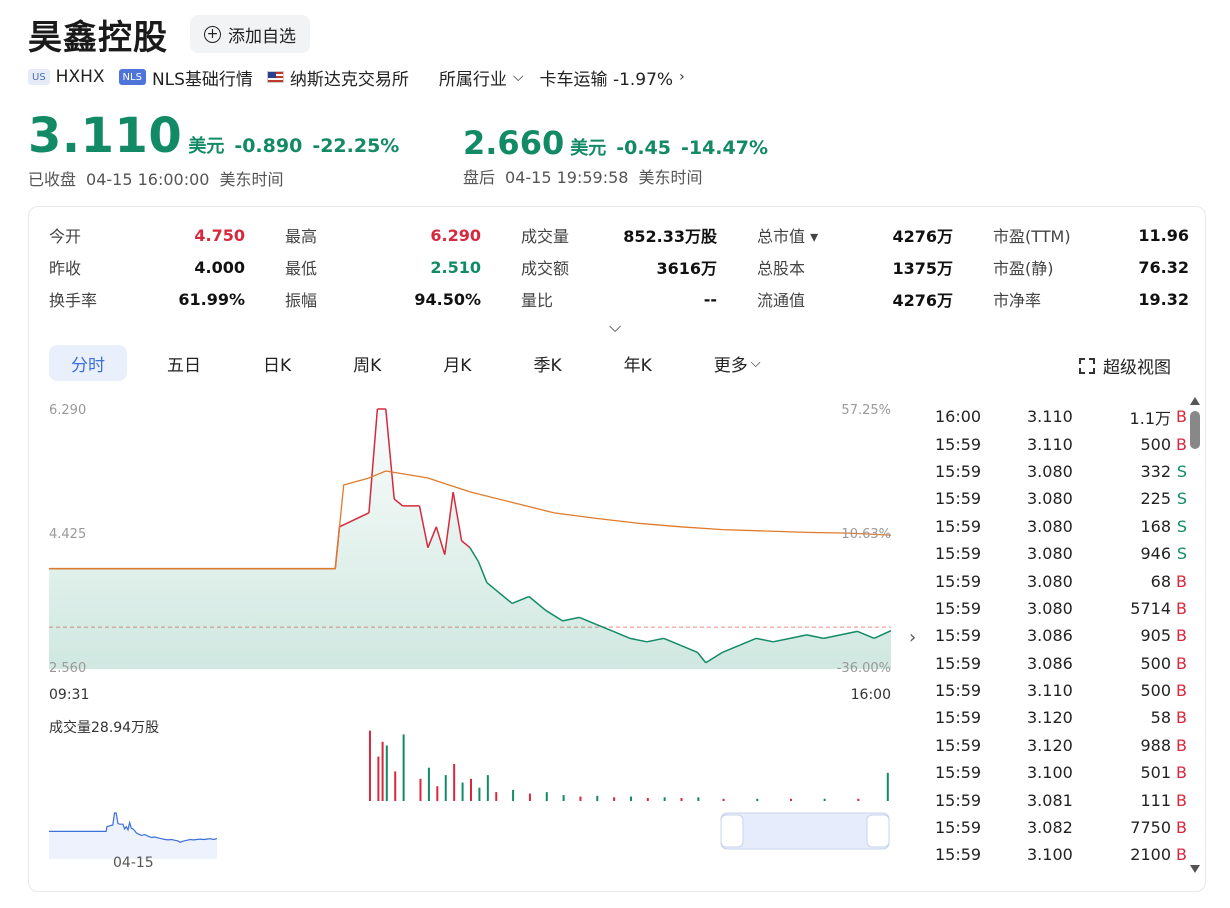  I want to click on scroll-down-icon, so click(1195, 869).